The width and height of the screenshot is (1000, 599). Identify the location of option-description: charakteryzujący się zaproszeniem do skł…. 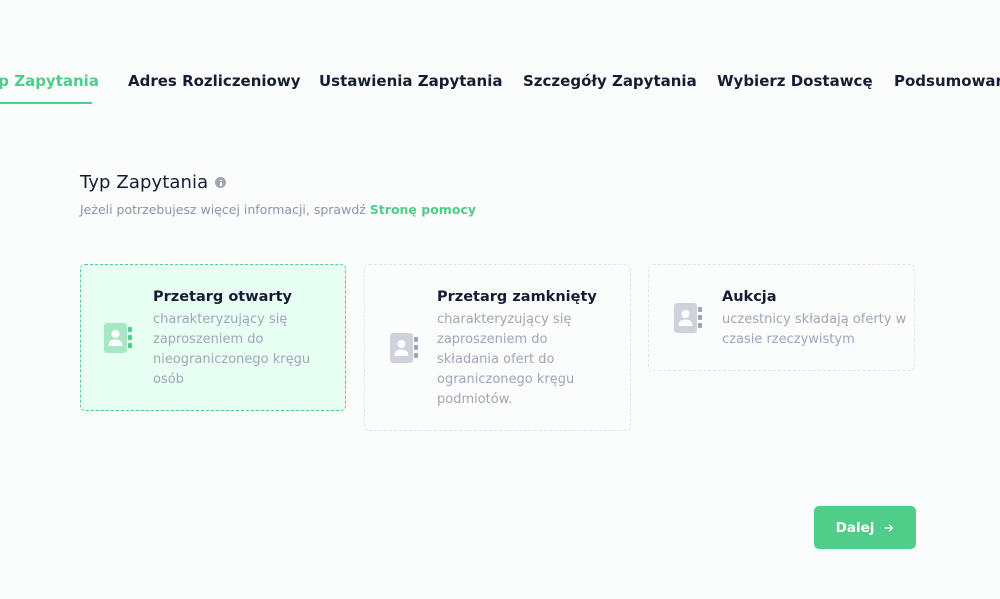
(506, 359).